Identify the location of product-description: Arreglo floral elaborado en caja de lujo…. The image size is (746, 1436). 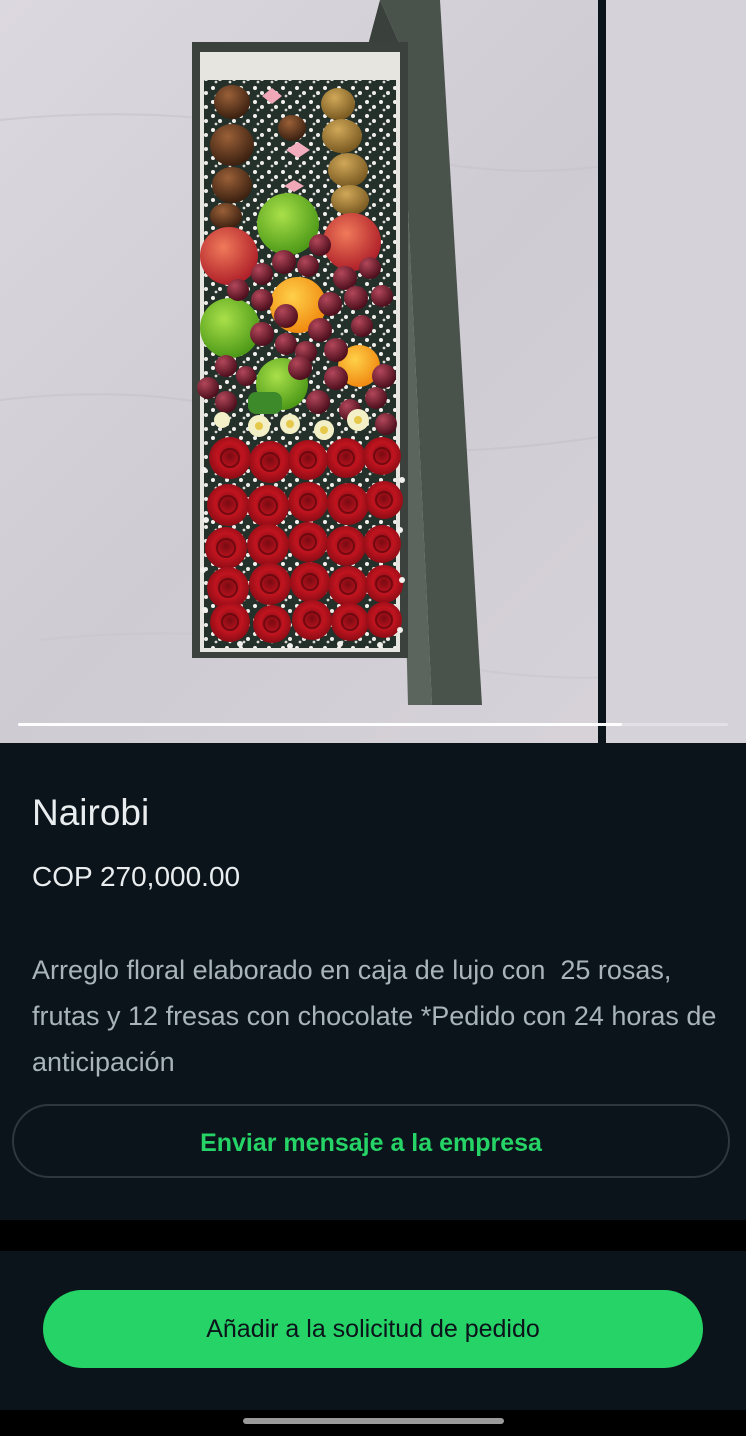
(378, 1016).